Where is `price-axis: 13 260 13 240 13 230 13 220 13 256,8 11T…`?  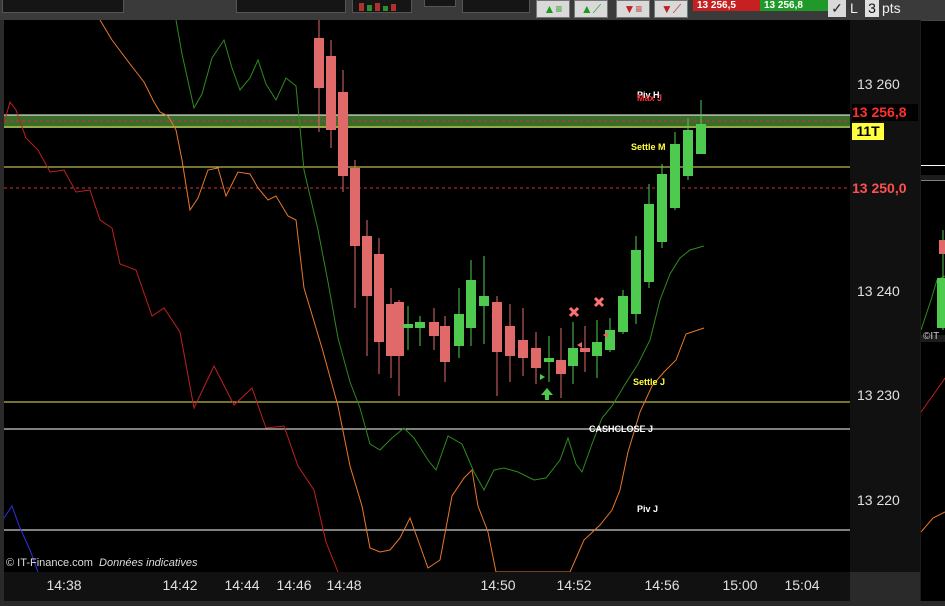 price-axis: 13 260 13 240 13 230 13 220 13 256,8 11T… is located at coordinates (885, 296).